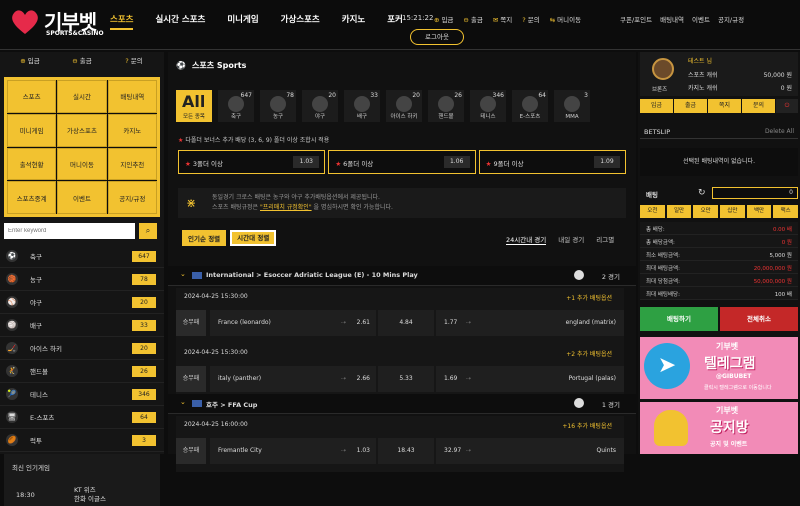  What do you see at coordinates (278, 106) in the screenshot?
I see `sport-filter-item: 78 농구` at bounding box center [278, 106].